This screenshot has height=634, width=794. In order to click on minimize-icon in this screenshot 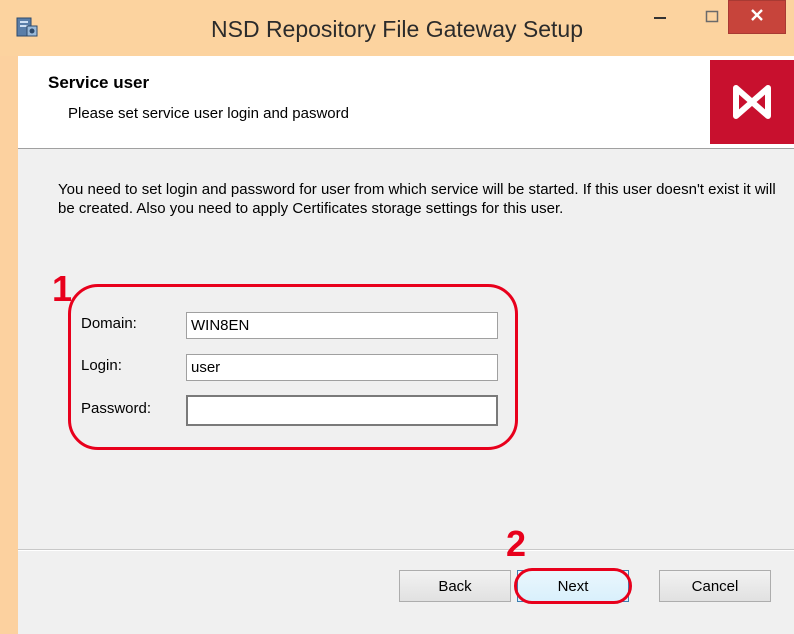, I will do `click(660, 19)`.